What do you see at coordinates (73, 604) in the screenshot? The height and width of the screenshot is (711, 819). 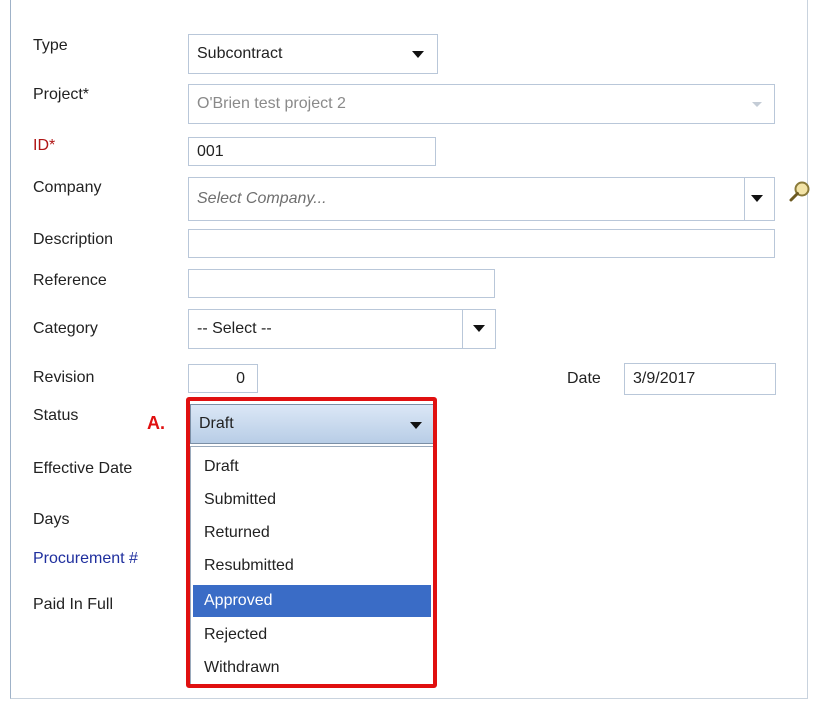 I see `paid-in-full-label: Paid In Full` at bounding box center [73, 604].